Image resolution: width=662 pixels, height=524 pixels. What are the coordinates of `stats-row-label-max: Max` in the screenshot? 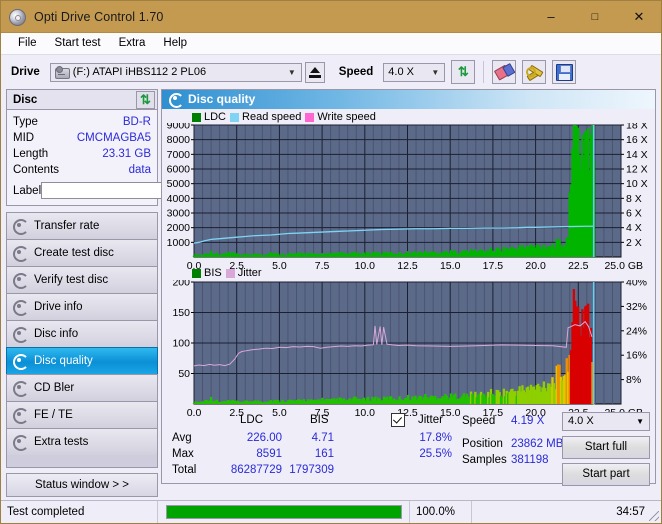 It's located at (183, 453).